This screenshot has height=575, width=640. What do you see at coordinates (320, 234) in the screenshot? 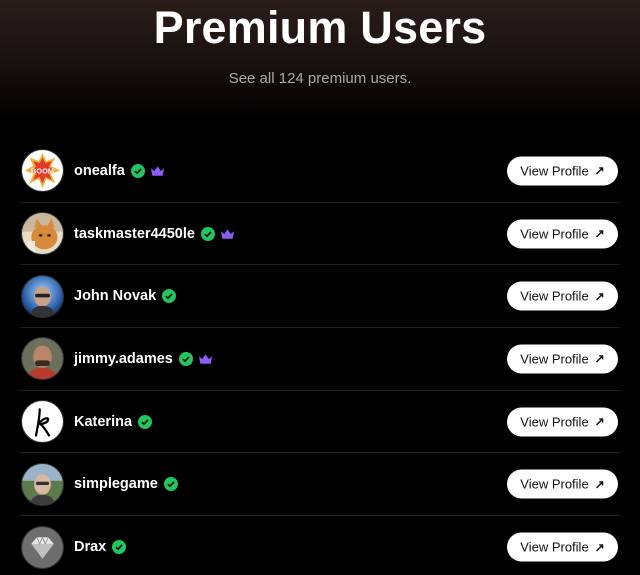
I see `list-item: taskmaster4450le View Profile ↗` at bounding box center [320, 234].